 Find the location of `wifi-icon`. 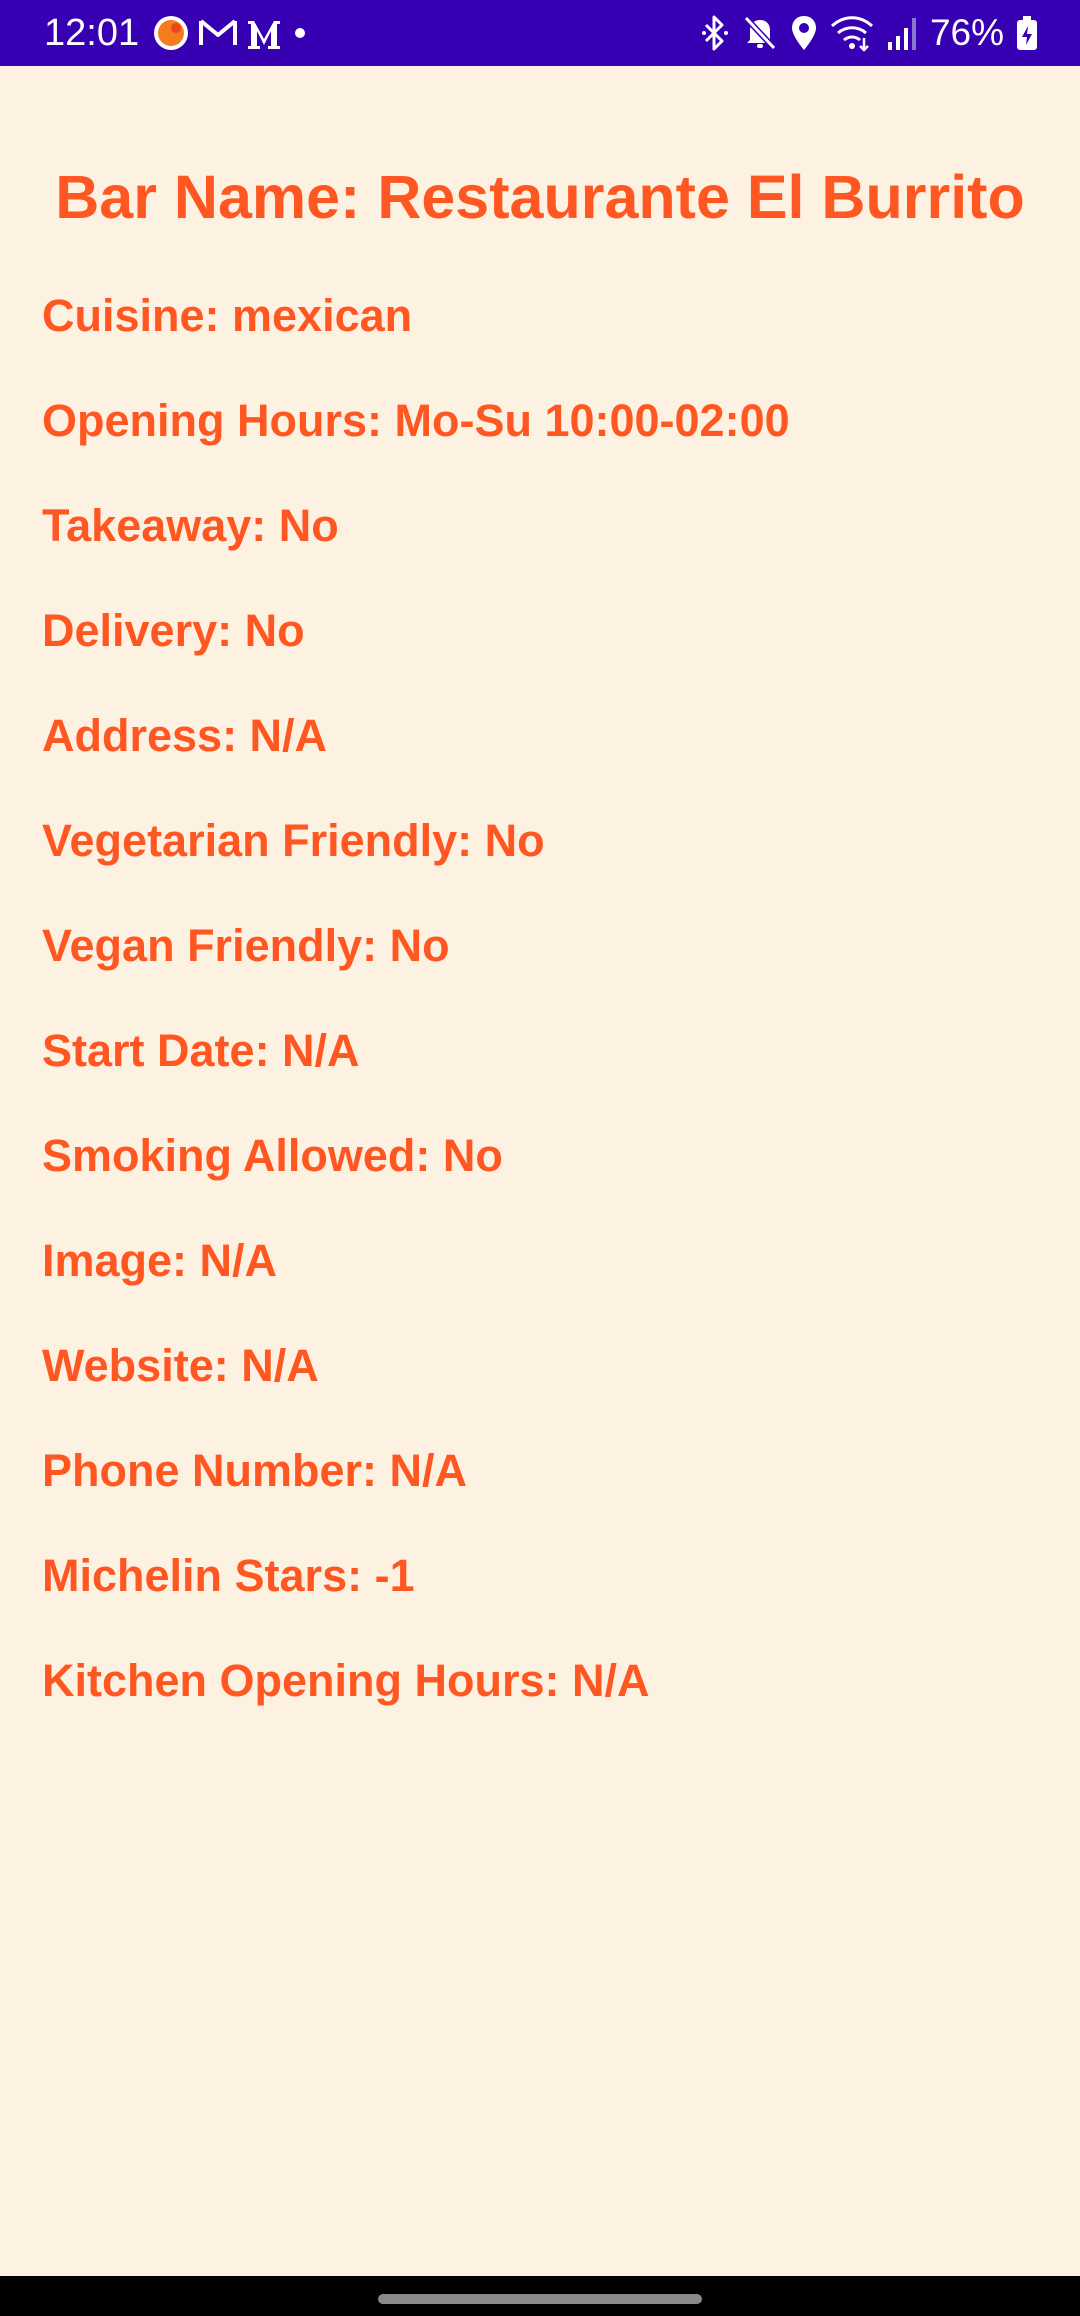

wifi-icon is located at coordinates (852, 33).